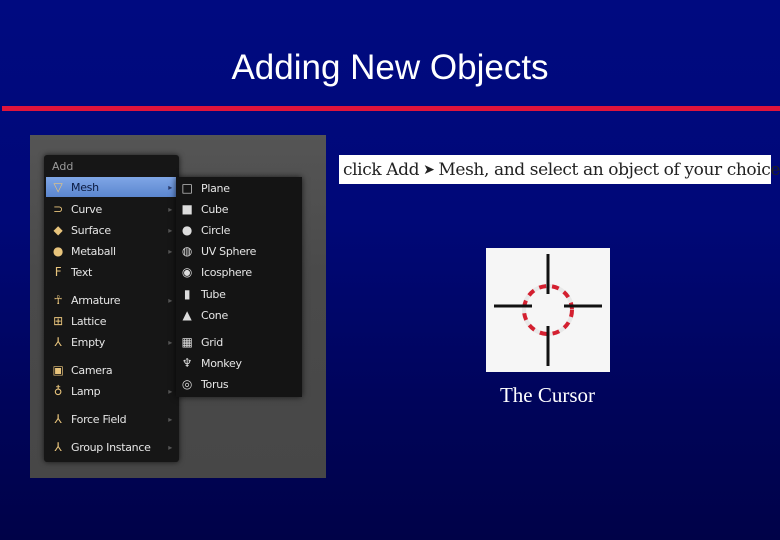 This screenshot has width=780, height=540. Describe the element at coordinates (239, 230) in the screenshot. I see `submenu-item-circle: ● Circle` at that location.